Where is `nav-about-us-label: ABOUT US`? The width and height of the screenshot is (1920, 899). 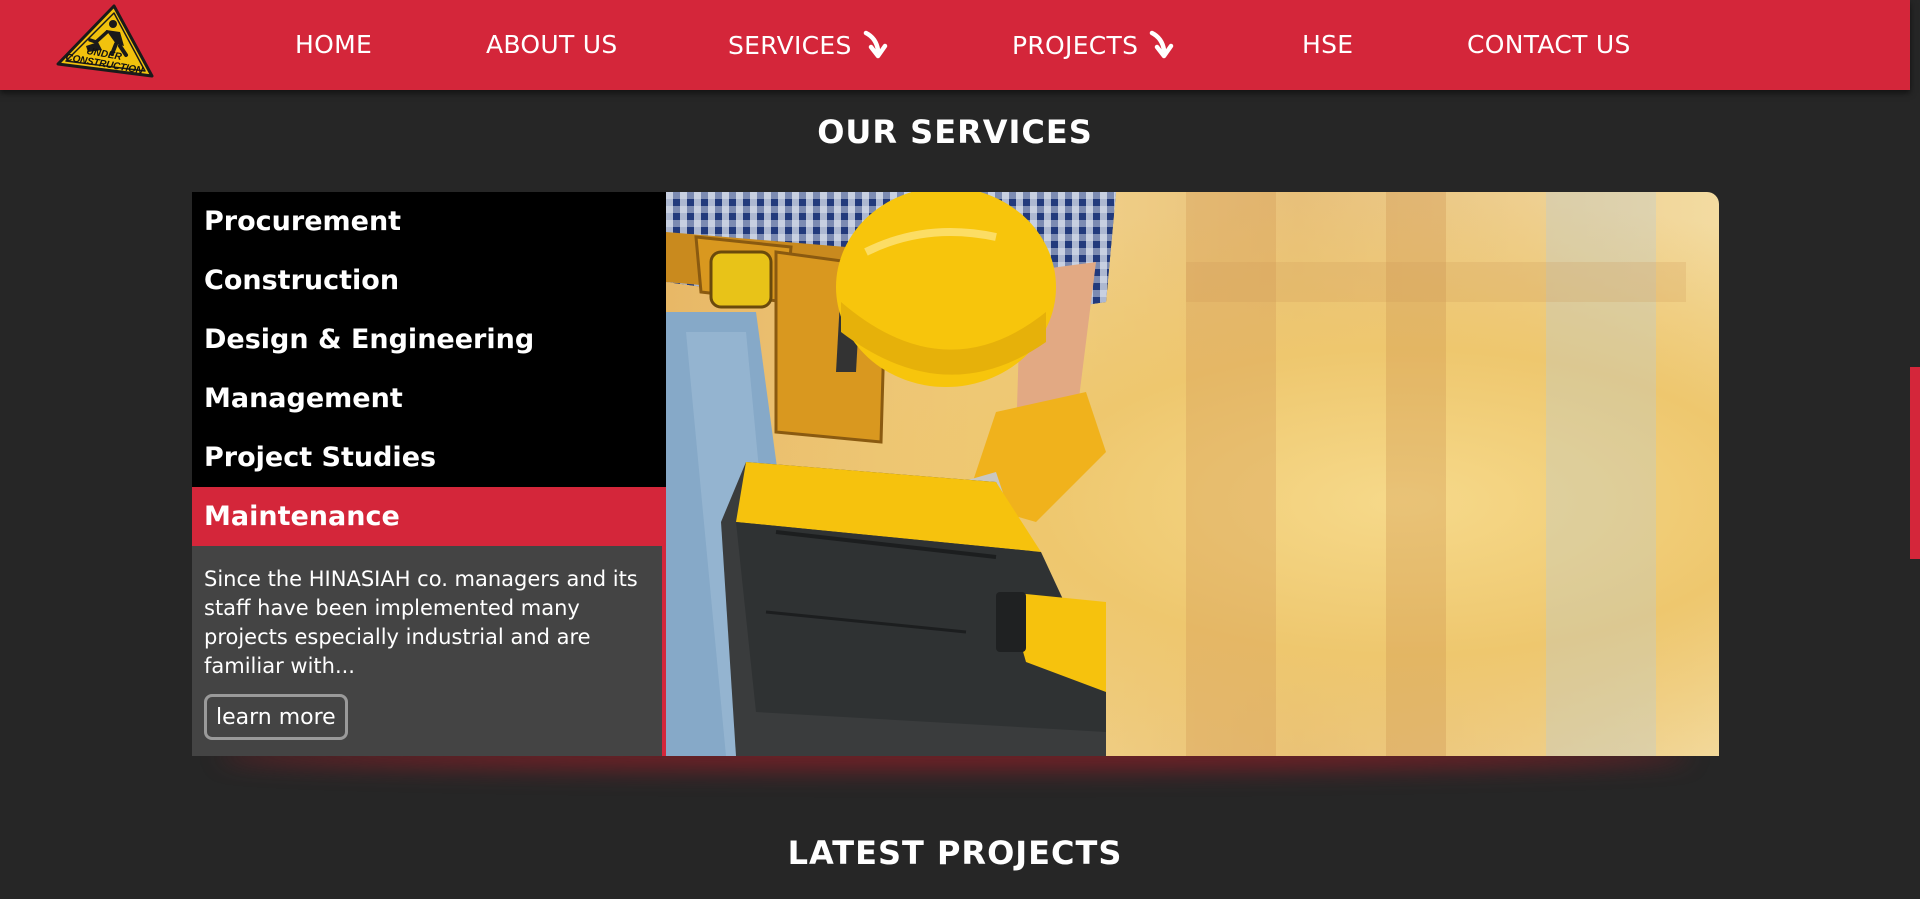 nav-about-us-label: ABOUT US is located at coordinates (552, 44).